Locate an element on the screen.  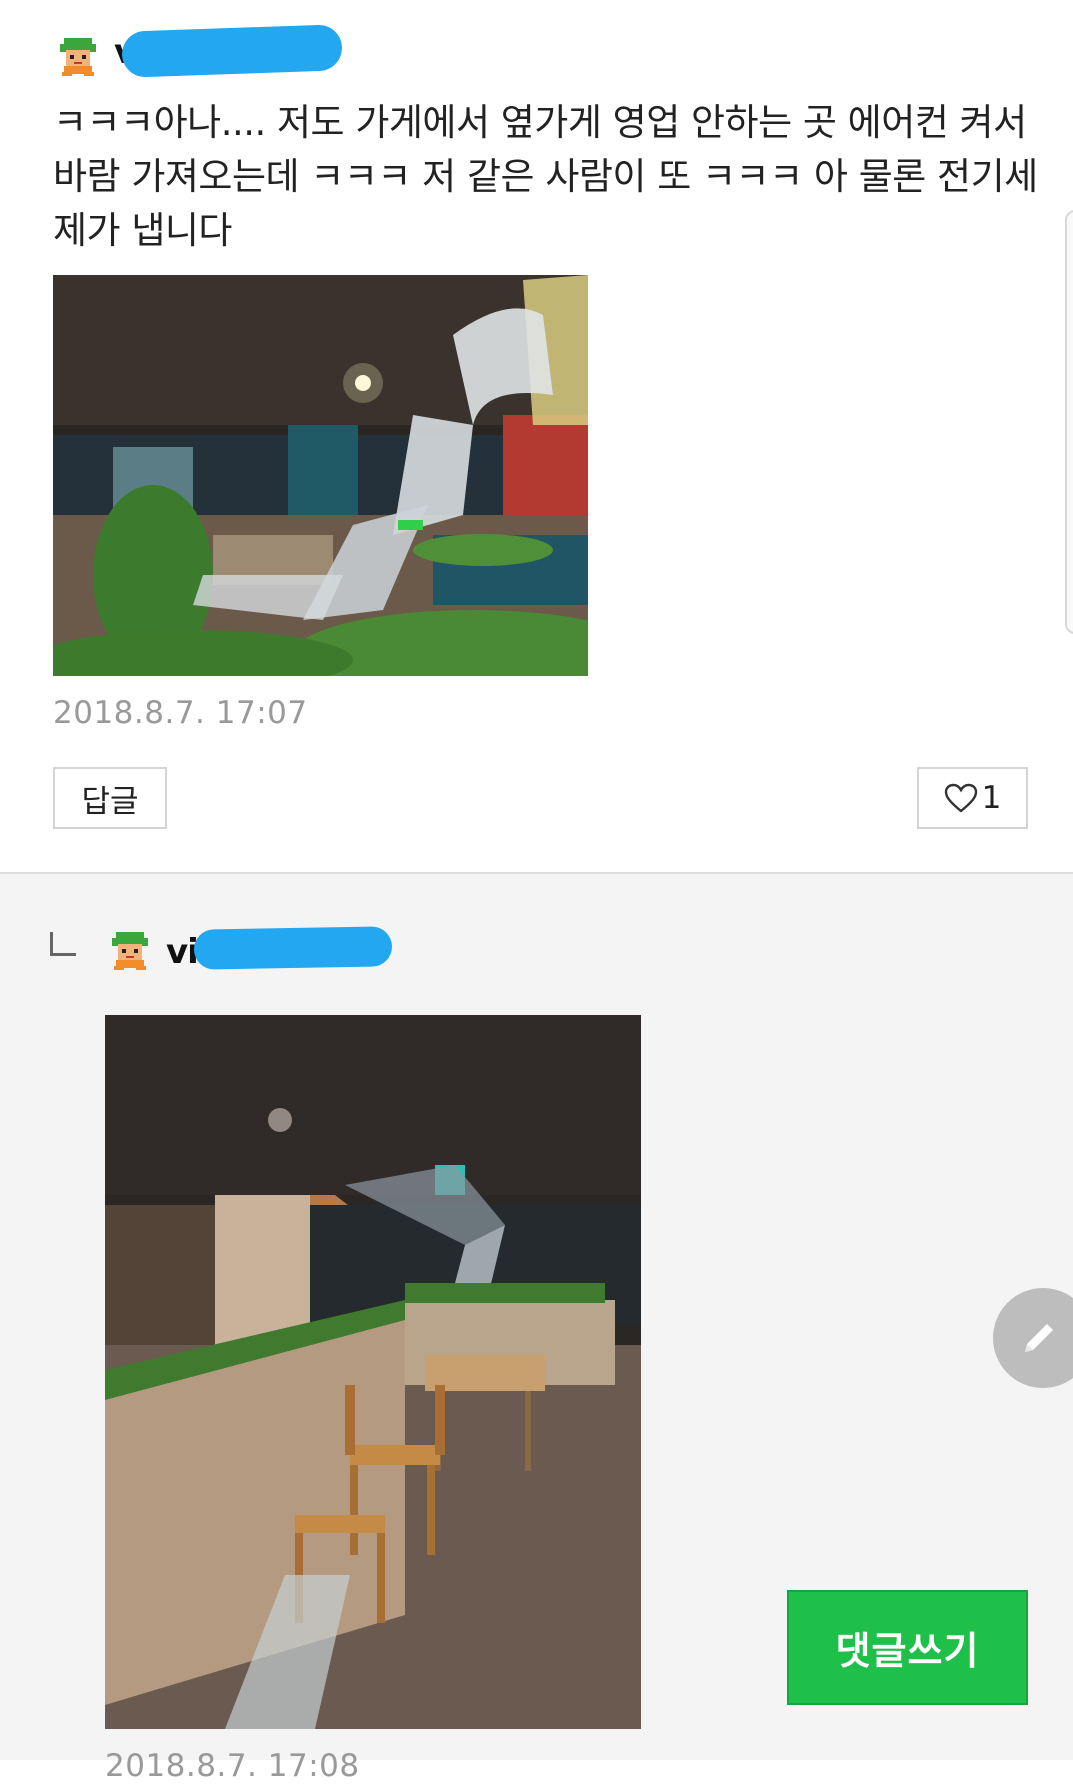
scroll-indicator is located at coordinates (1069, 422).